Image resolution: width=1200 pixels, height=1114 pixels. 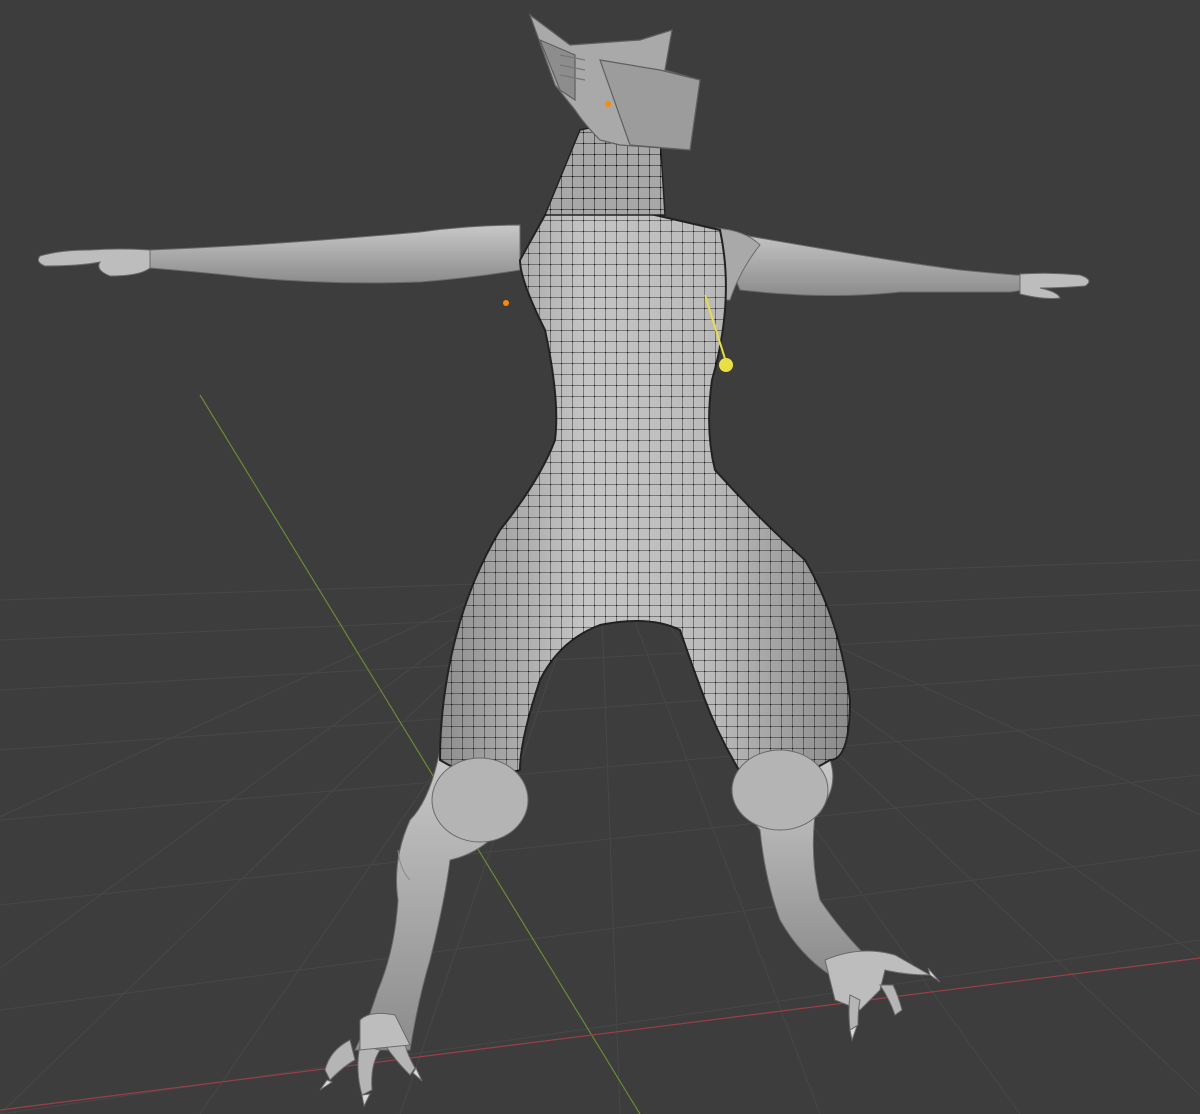 What do you see at coordinates (279, 254) in the screenshot?
I see `left-arm` at bounding box center [279, 254].